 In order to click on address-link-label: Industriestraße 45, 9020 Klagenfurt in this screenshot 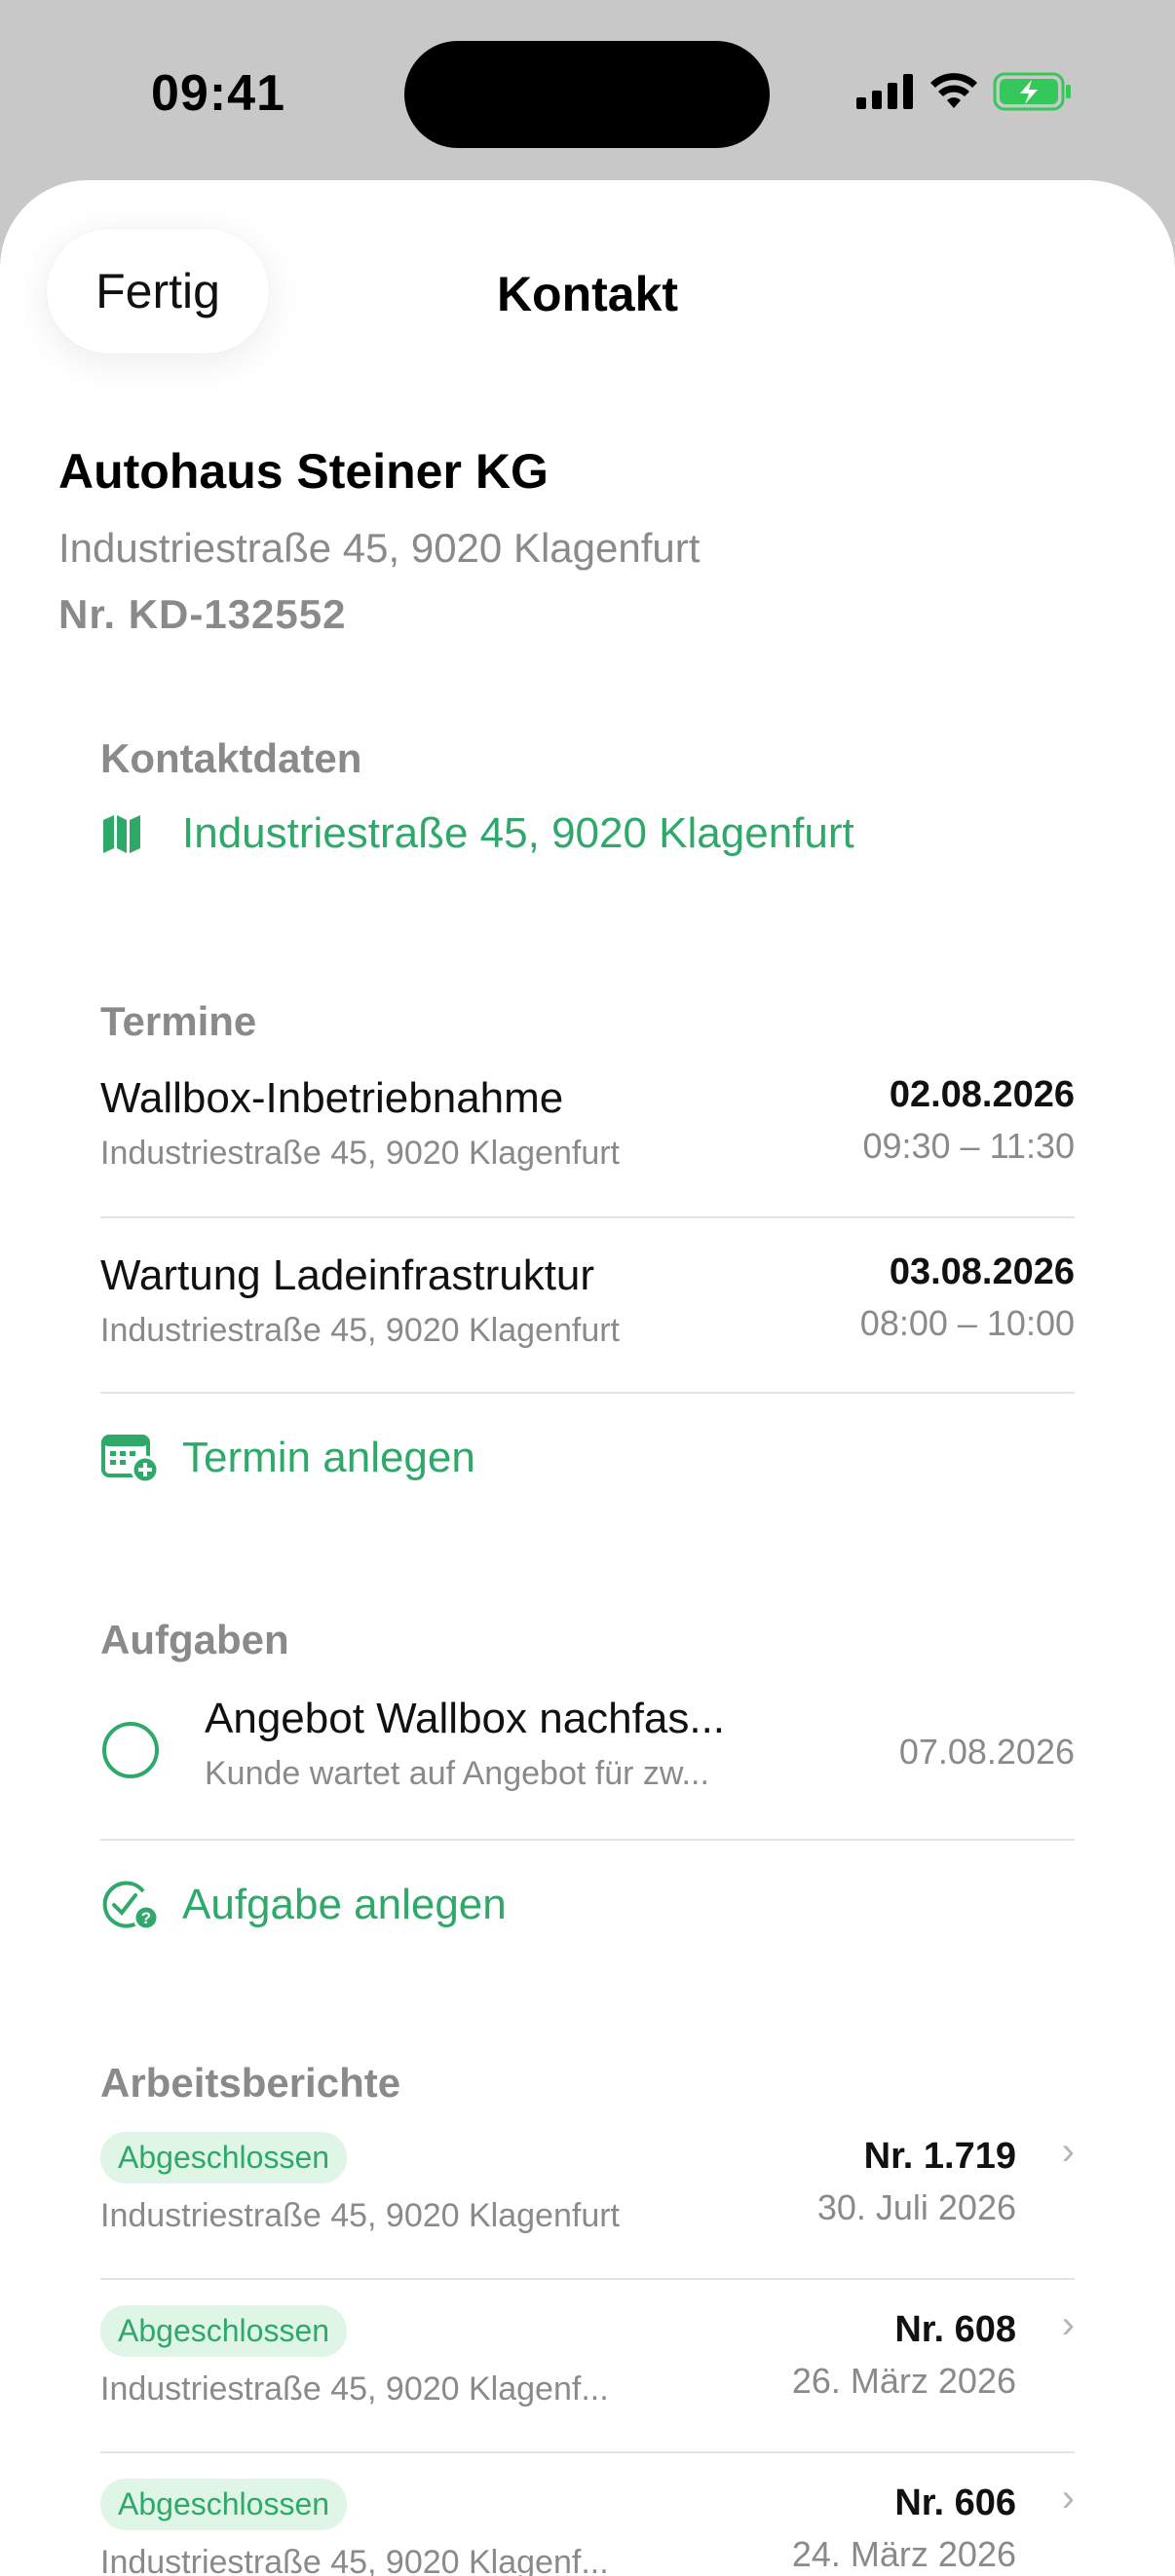, I will do `click(518, 833)`.